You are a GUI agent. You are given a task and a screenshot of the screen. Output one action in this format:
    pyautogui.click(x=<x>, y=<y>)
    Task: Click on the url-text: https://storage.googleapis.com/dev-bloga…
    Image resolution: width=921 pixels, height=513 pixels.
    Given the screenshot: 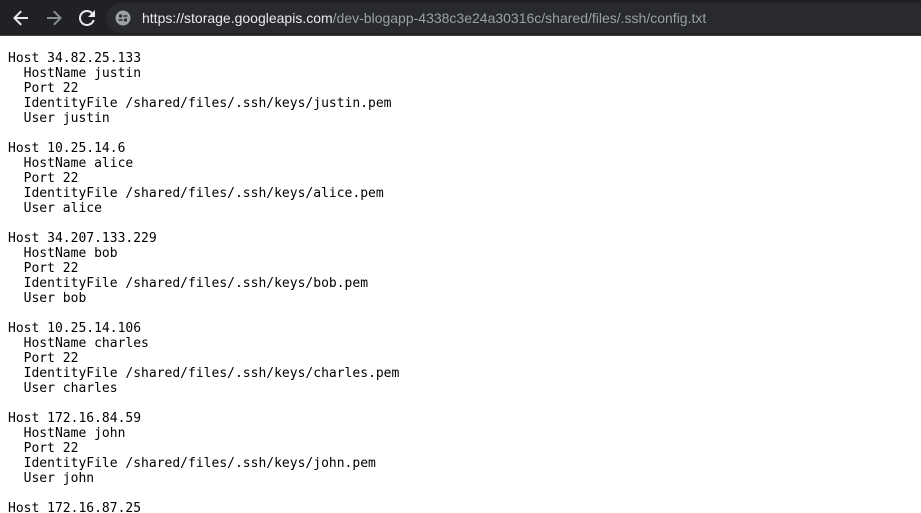 What is the action you would take?
    pyautogui.click(x=424, y=18)
    